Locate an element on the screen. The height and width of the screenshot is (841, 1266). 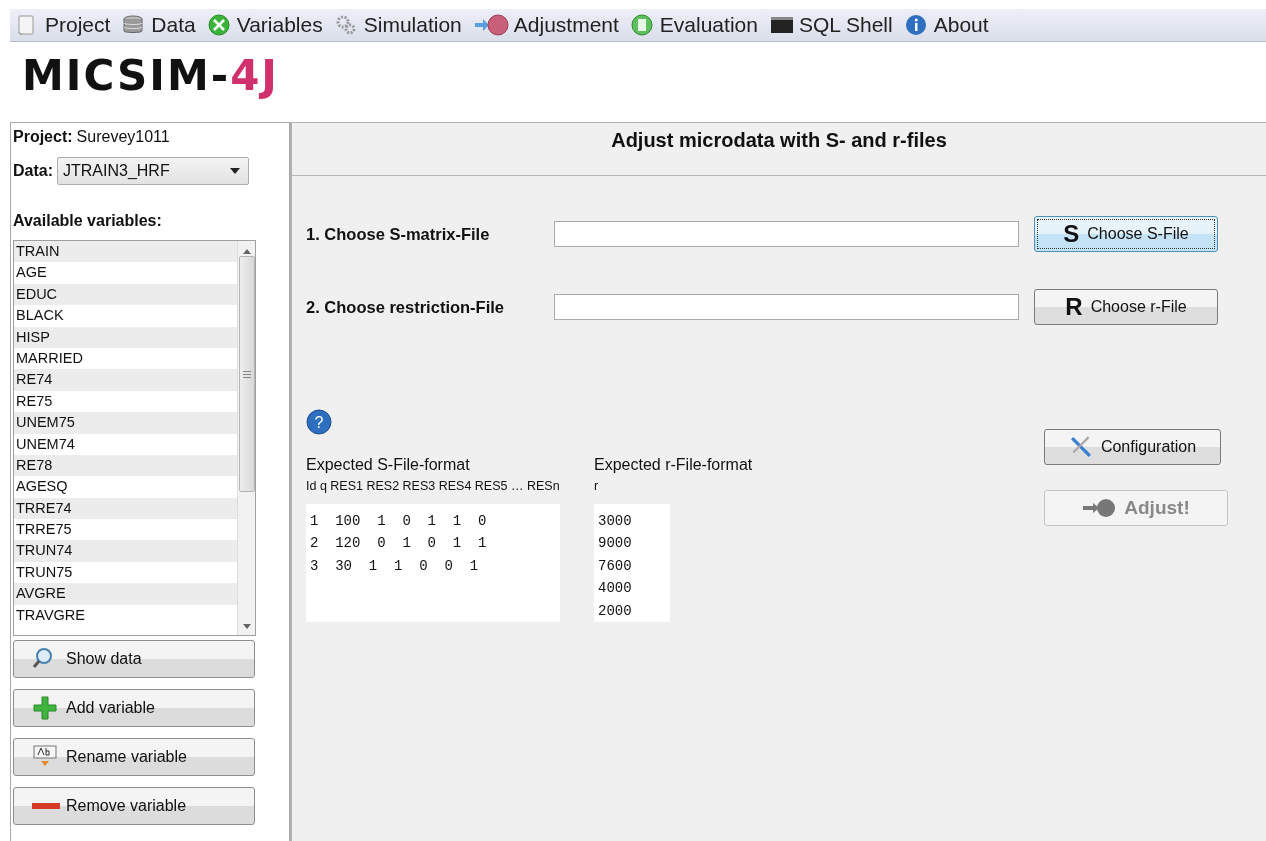
info-icon is located at coordinates (916, 25).